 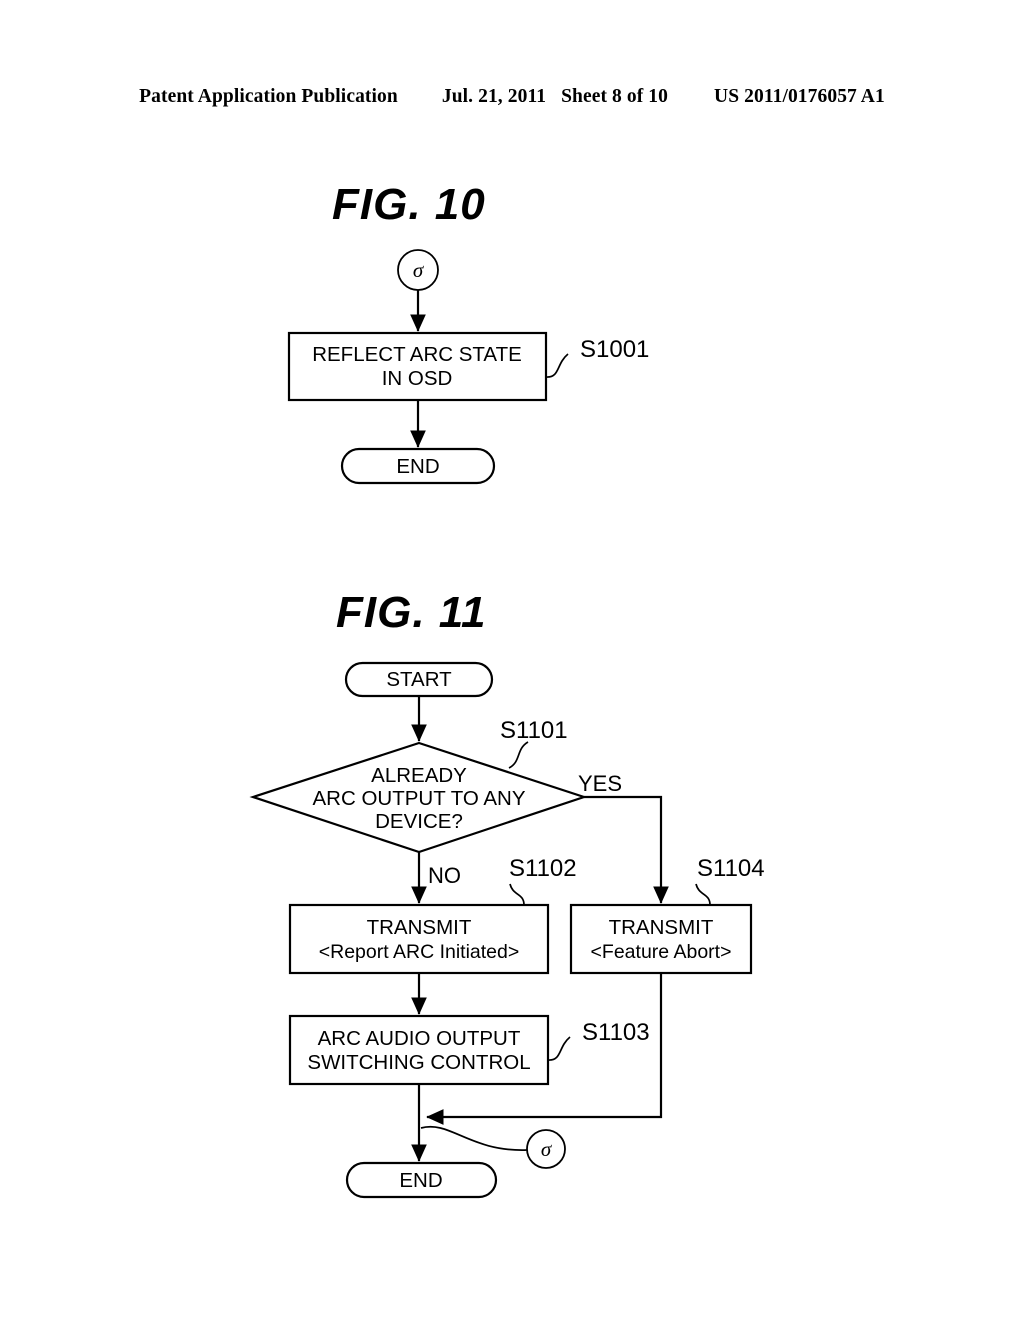 I want to click on fig10-connector-sigma-label: σ, so click(x=419, y=270).